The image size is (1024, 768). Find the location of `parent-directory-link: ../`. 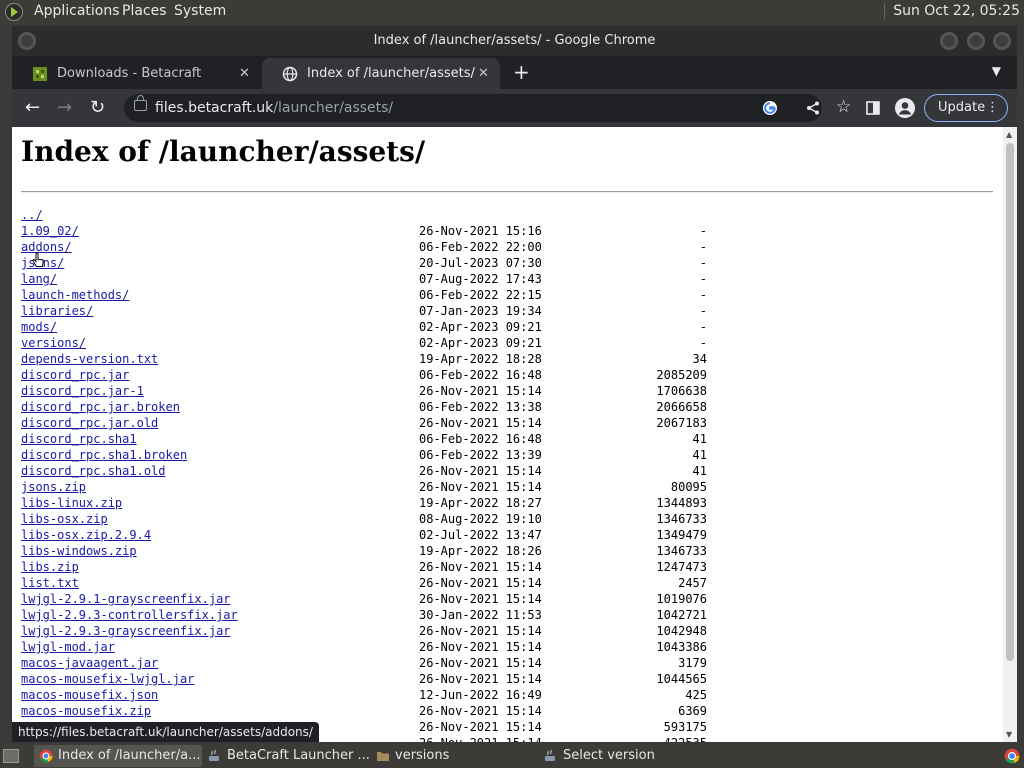

parent-directory-link: ../ is located at coordinates (32, 215).